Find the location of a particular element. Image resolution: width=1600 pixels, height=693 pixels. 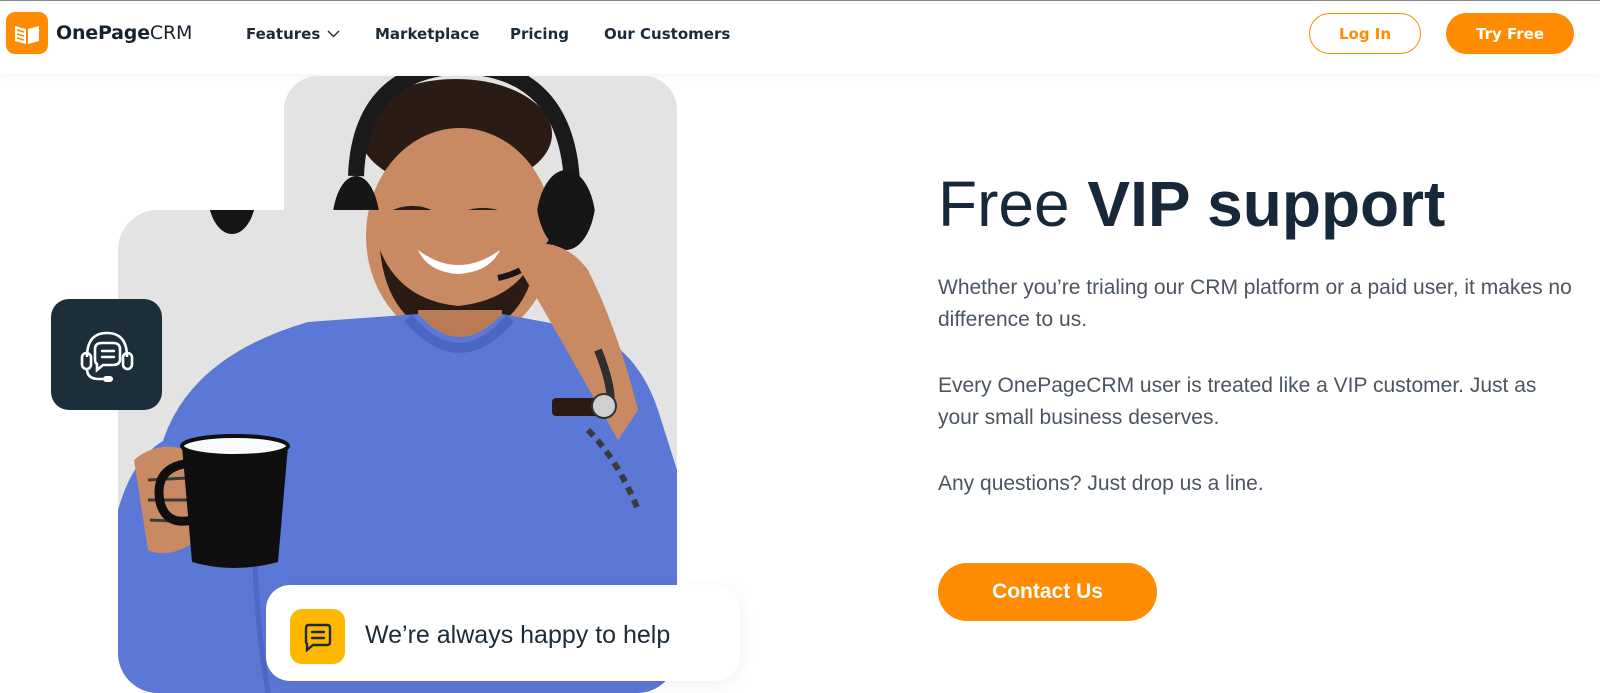

log-in-button: Log In is located at coordinates (1365, 33).